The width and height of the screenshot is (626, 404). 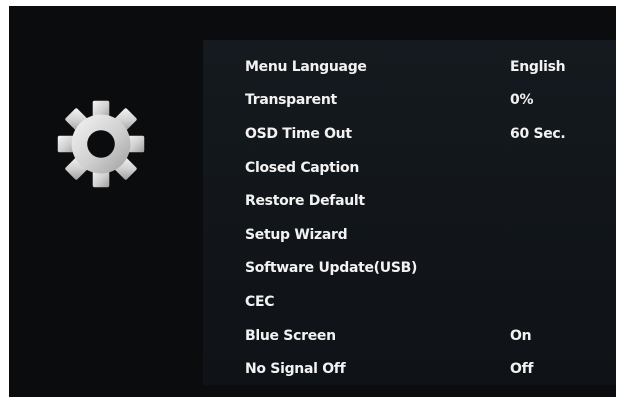 What do you see at coordinates (331, 268) in the screenshot?
I see `menu-item-label: Software Update(USB)` at bounding box center [331, 268].